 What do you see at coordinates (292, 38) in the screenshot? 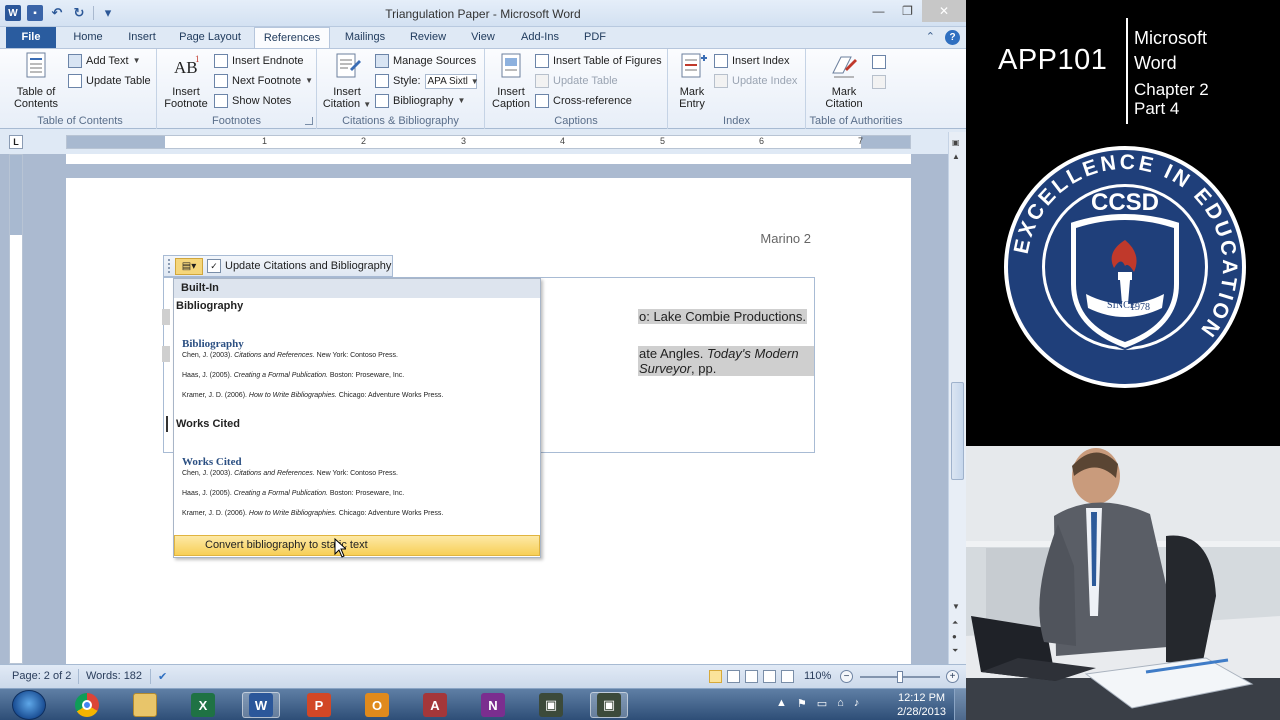
I see `tab-references: References` at bounding box center [292, 38].